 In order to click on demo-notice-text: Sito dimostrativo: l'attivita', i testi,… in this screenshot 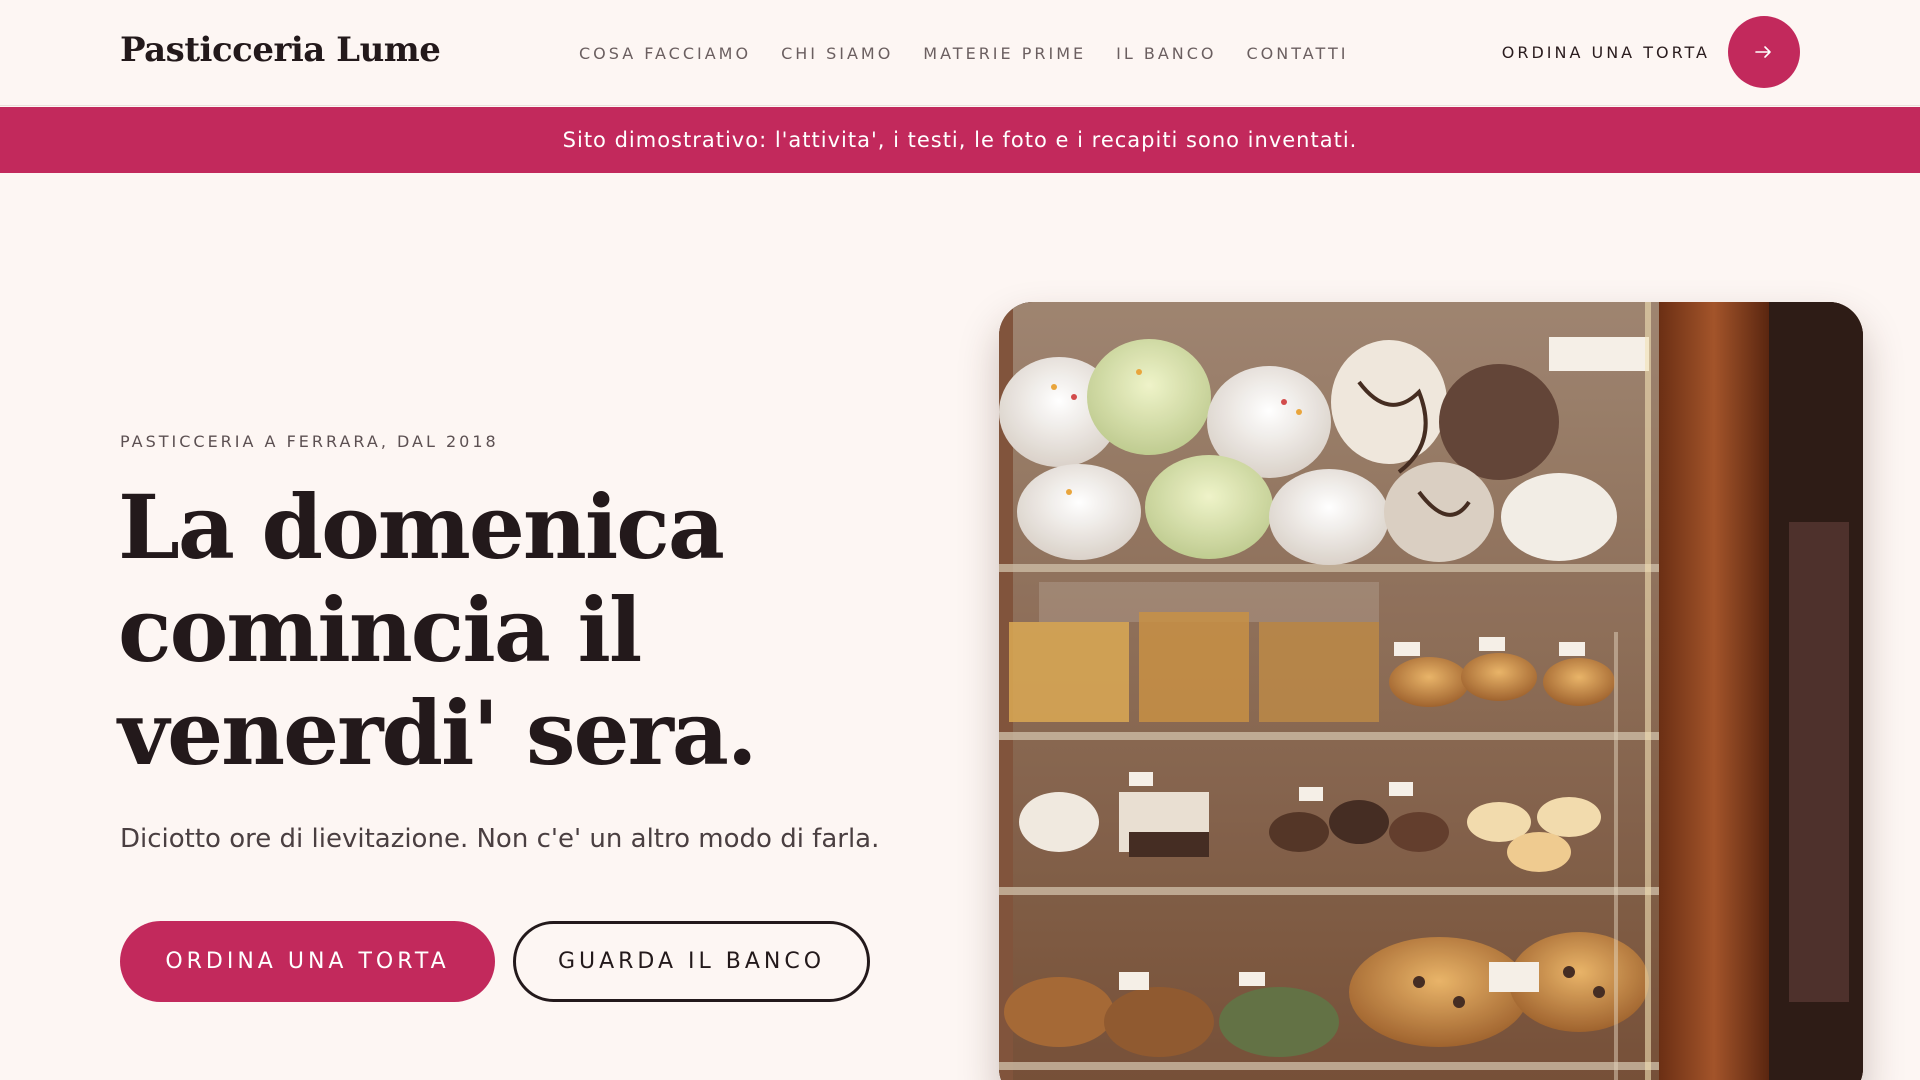, I will do `click(960, 140)`.